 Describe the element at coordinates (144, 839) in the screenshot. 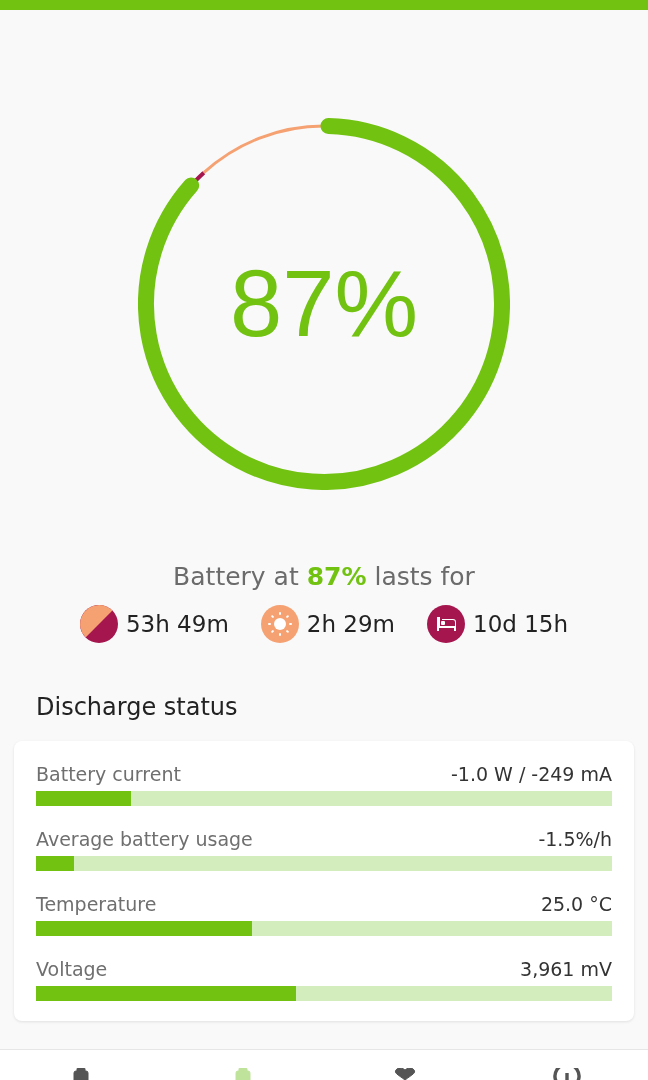

I see `stat-label: Average battery usage` at that location.